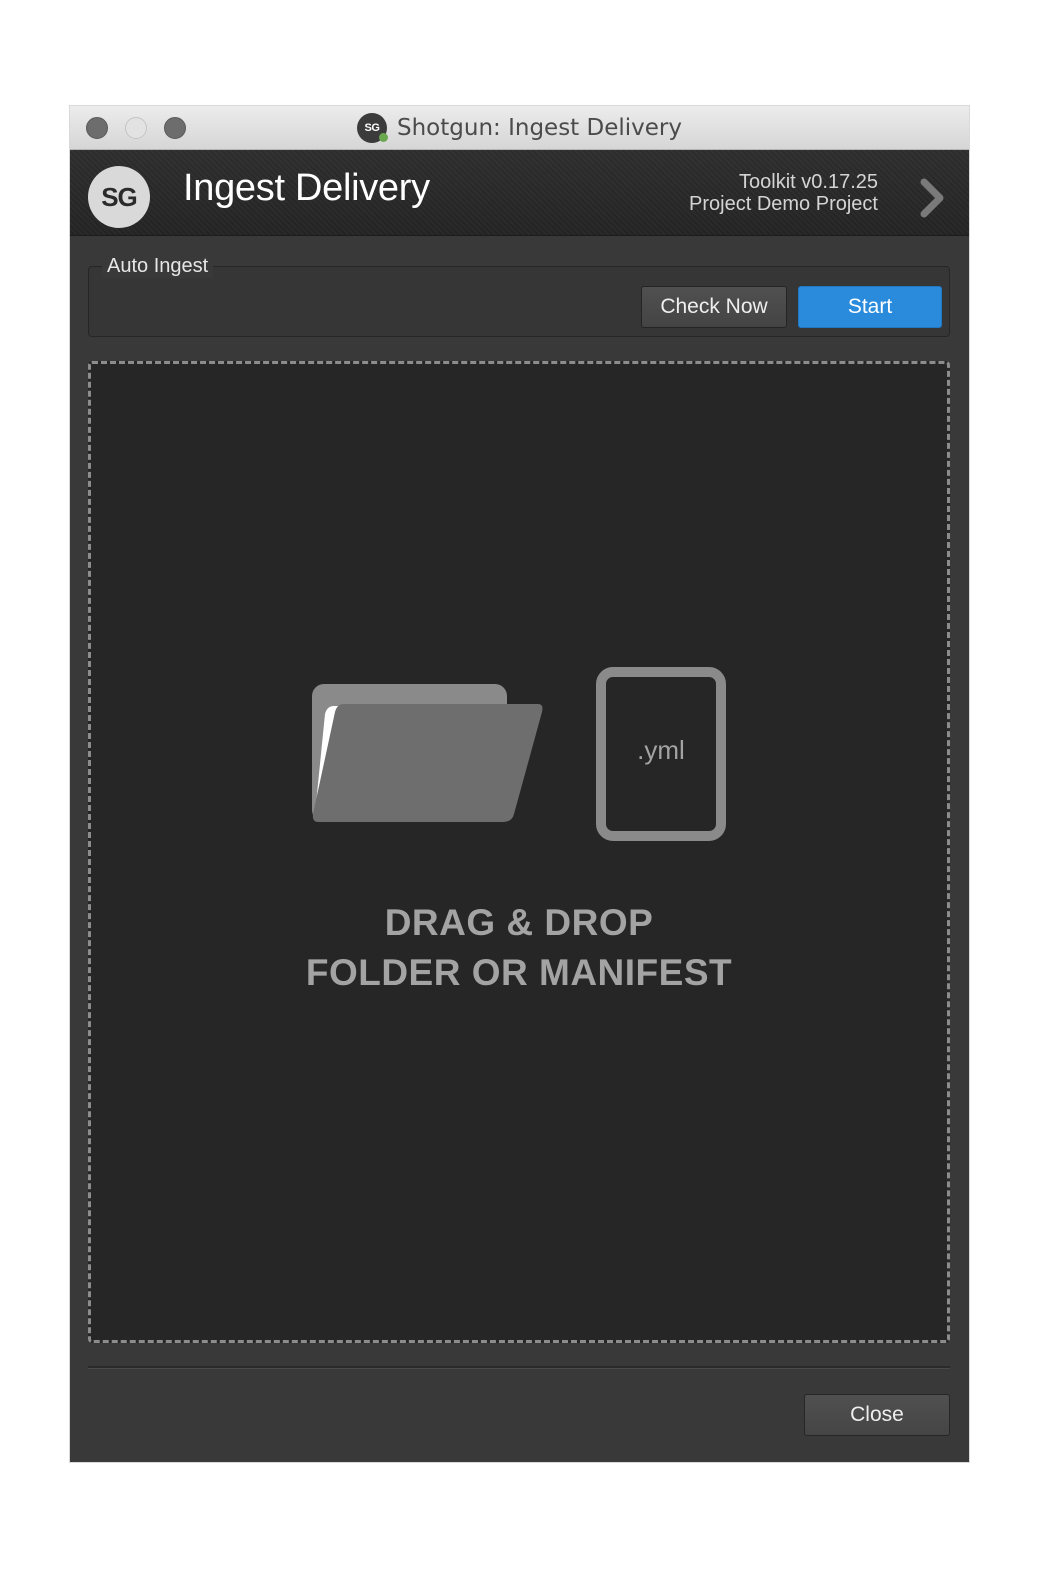 This screenshot has height=1570, width=1040. I want to click on sg-logo-icon: SG, so click(119, 197).